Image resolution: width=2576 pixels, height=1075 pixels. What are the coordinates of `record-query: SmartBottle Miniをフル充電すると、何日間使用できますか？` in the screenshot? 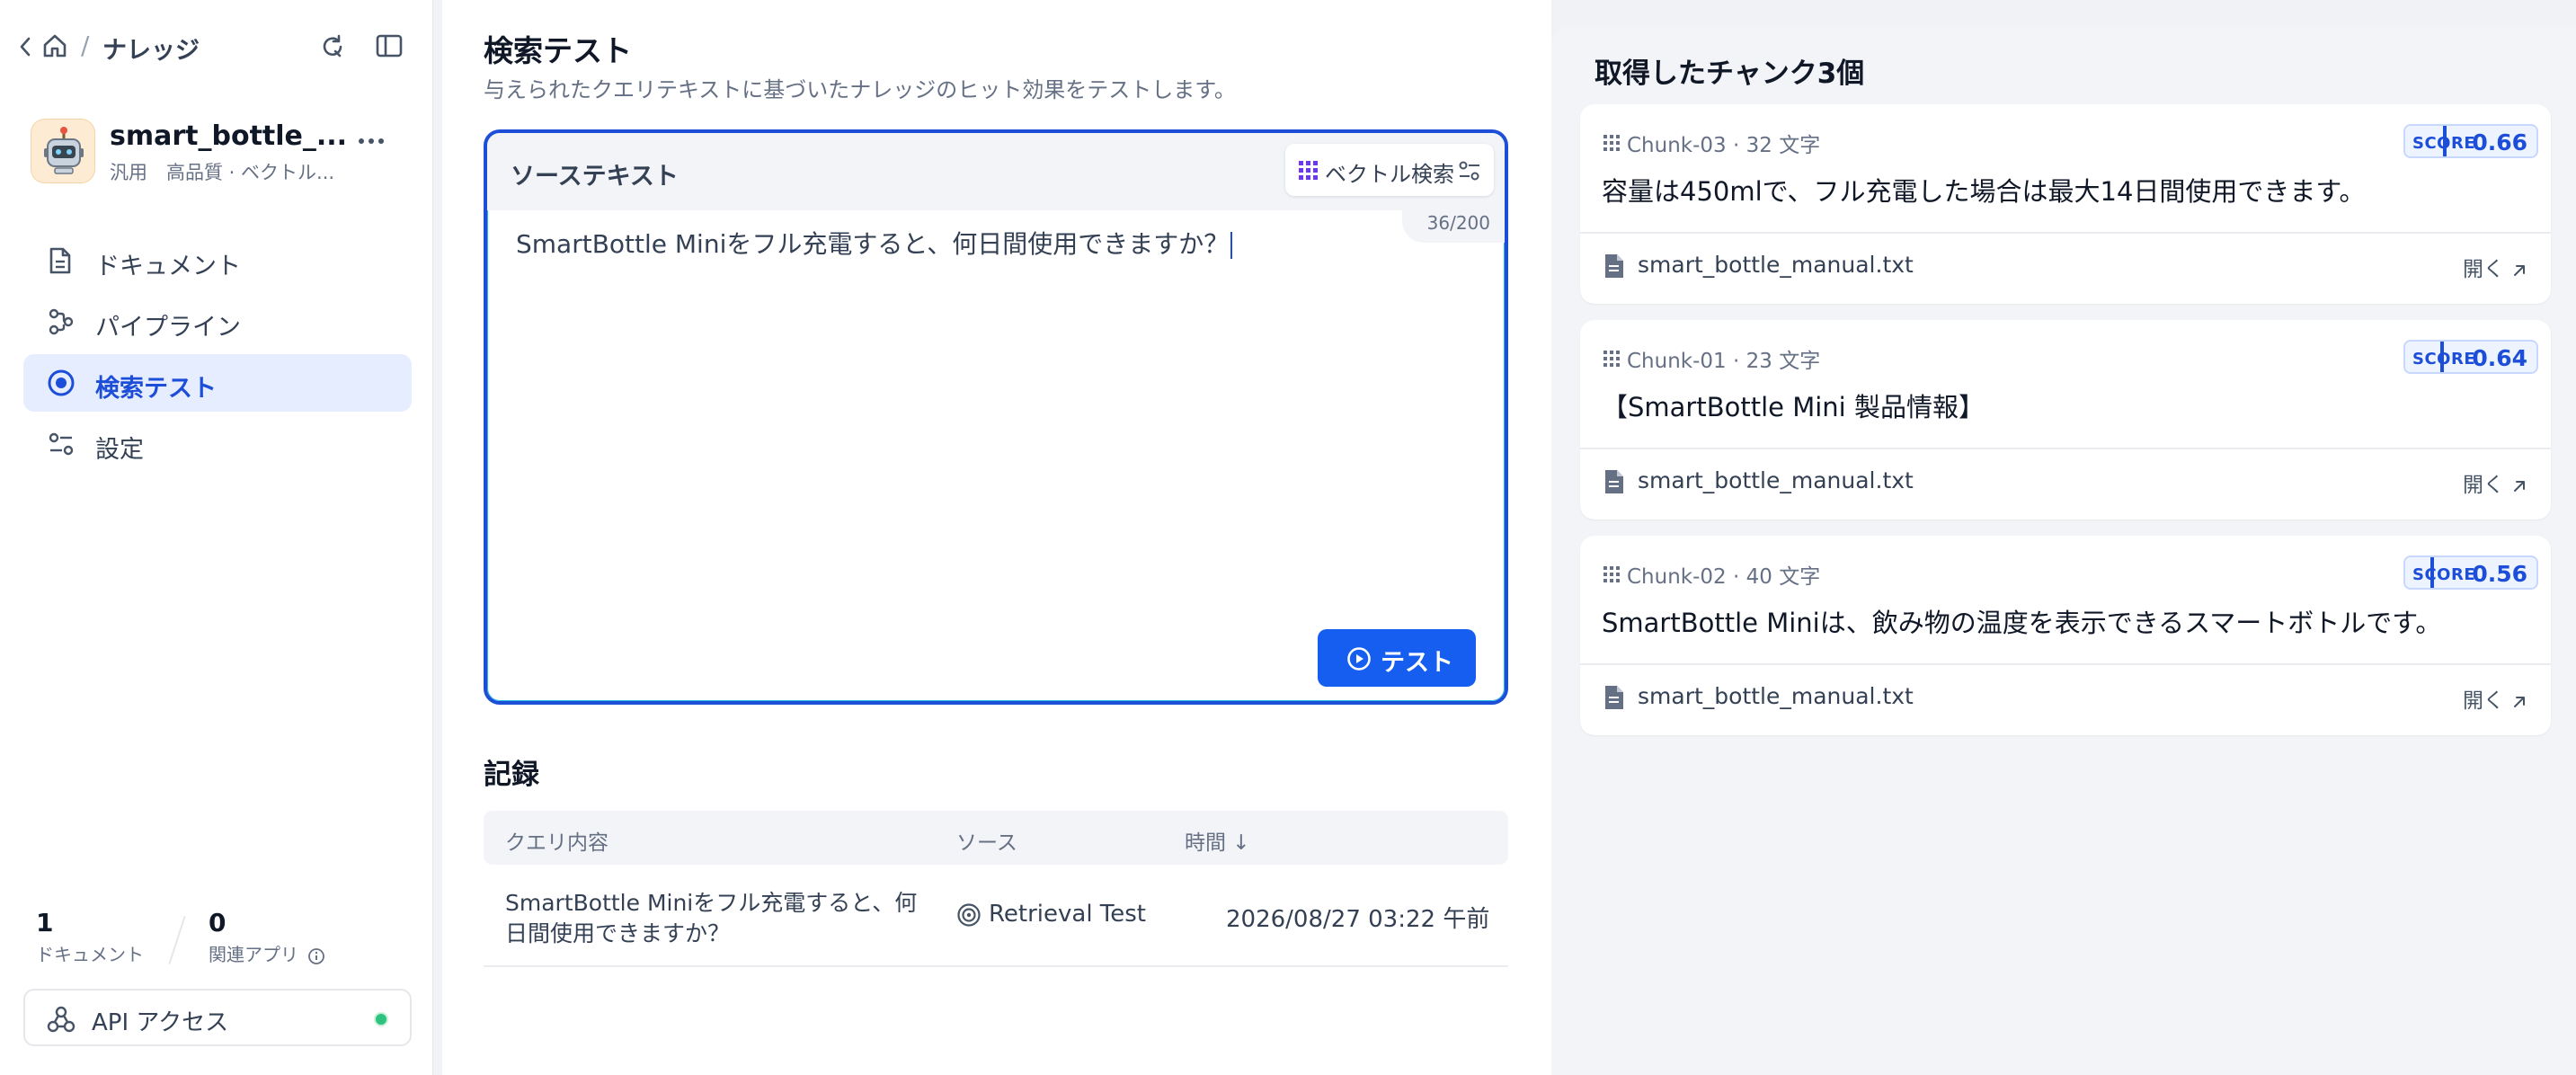 It's located at (711, 918).